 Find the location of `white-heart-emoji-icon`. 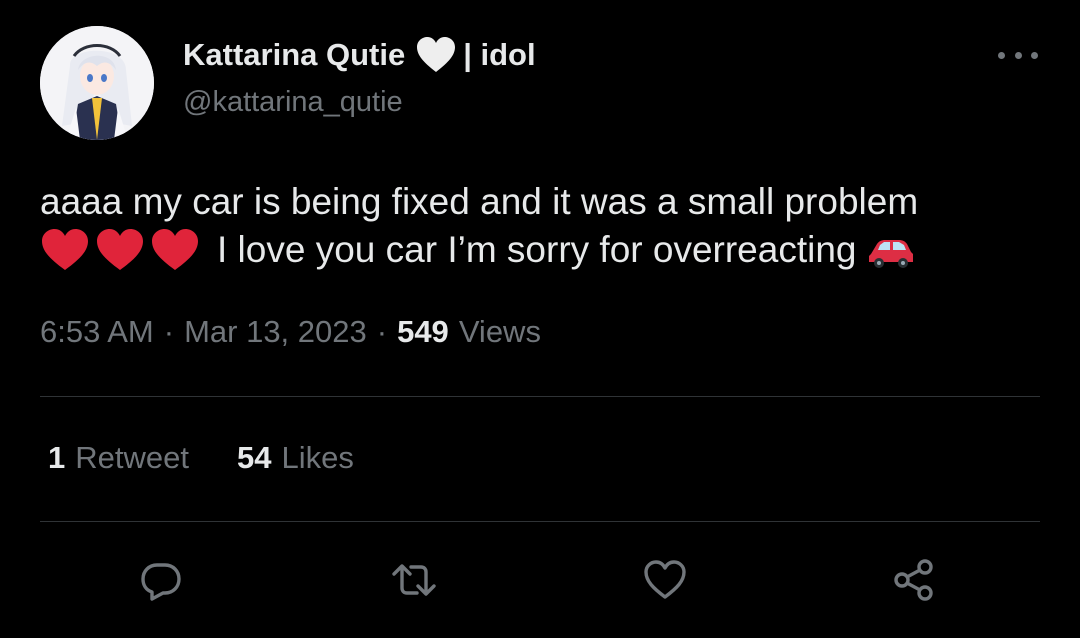

white-heart-emoji-icon is located at coordinates (436, 55).